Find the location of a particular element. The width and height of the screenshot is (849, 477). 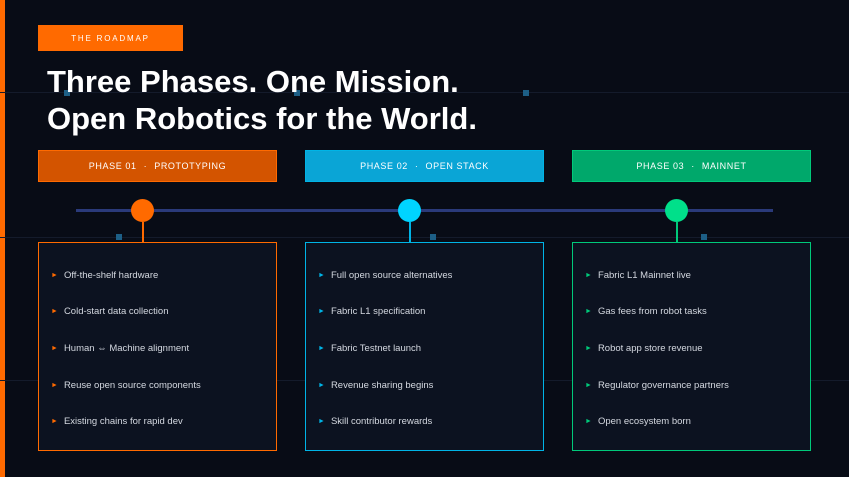

list-item: ► Full open source alternatives is located at coordinates (430, 275).